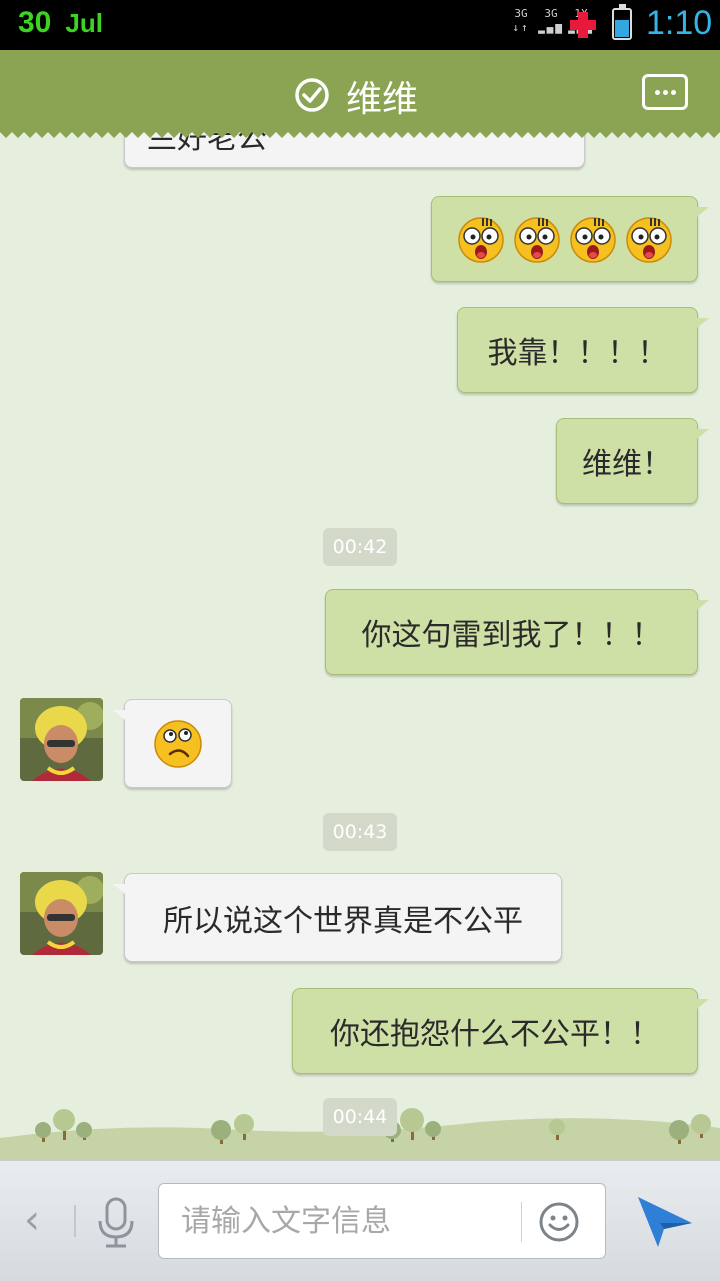  What do you see at coordinates (627, 464) in the screenshot?
I see `message-text: 维维！` at bounding box center [627, 464].